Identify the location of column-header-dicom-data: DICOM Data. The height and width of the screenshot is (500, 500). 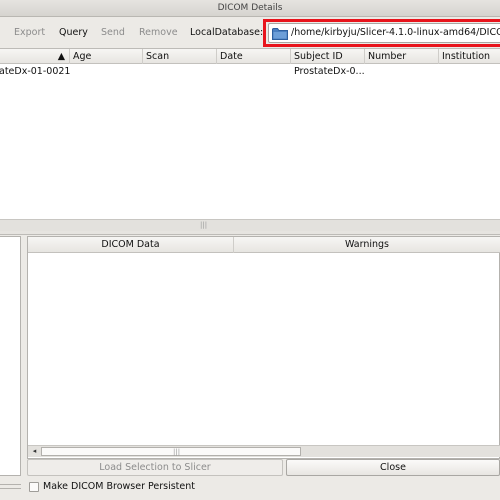
(131, 245).